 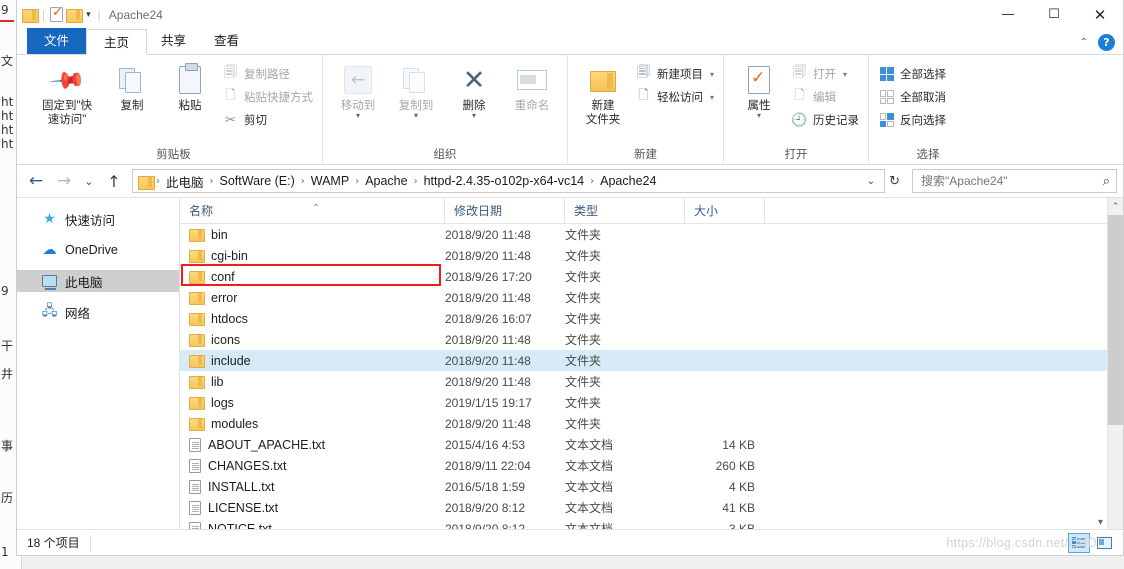 I want to click on paste-button: 粘贴, so click(x=190, y=86).